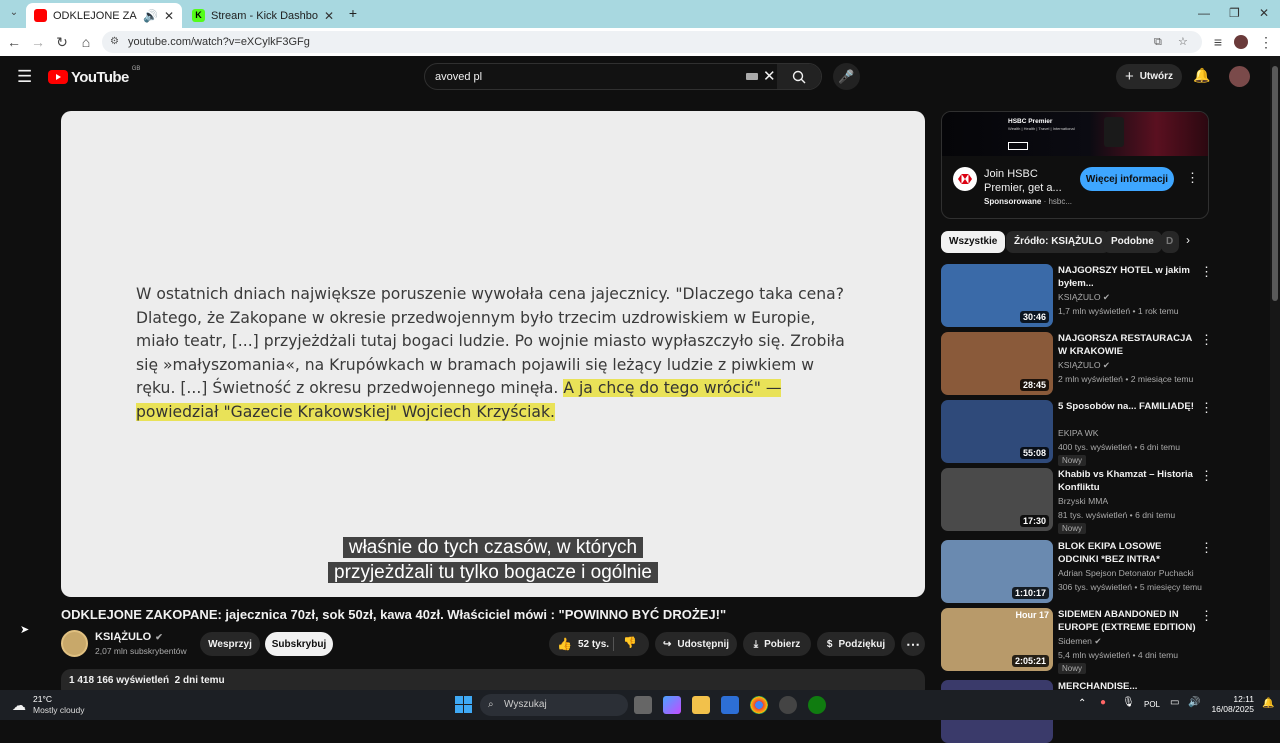 Image resolution: width=1280 pixels, height=743 pixels. Describe the element at coordinates (696, 644) in the screenshot. I see `share-button: ↪ Udostępnij` at that location.